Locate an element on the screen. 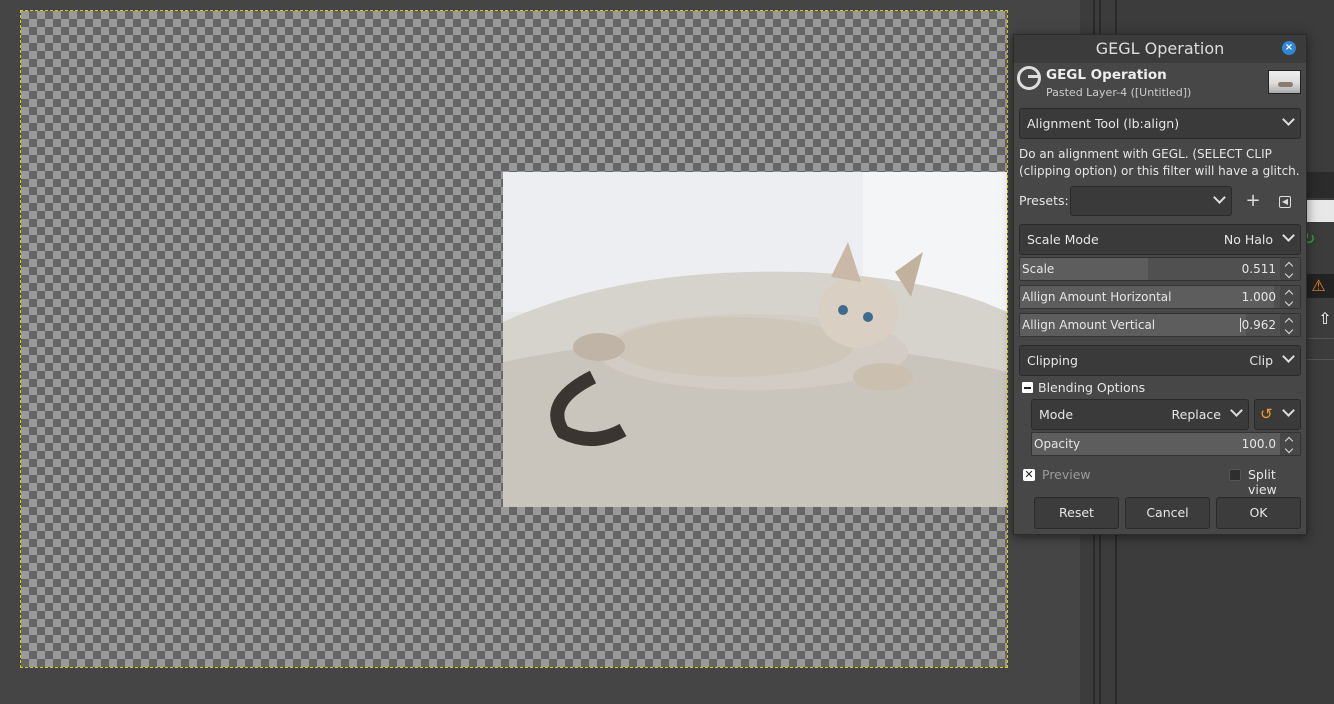  cancel-button: Cancel is located at coordinates (1167, 513).